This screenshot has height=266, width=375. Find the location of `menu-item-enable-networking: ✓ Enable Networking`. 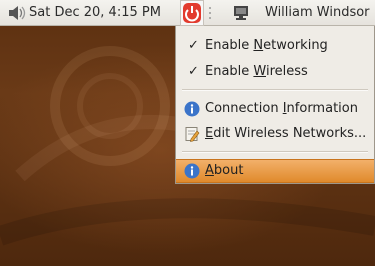

menu-item-enable-networking: ✓ Enable Networking is located at coordinates (275, 46).